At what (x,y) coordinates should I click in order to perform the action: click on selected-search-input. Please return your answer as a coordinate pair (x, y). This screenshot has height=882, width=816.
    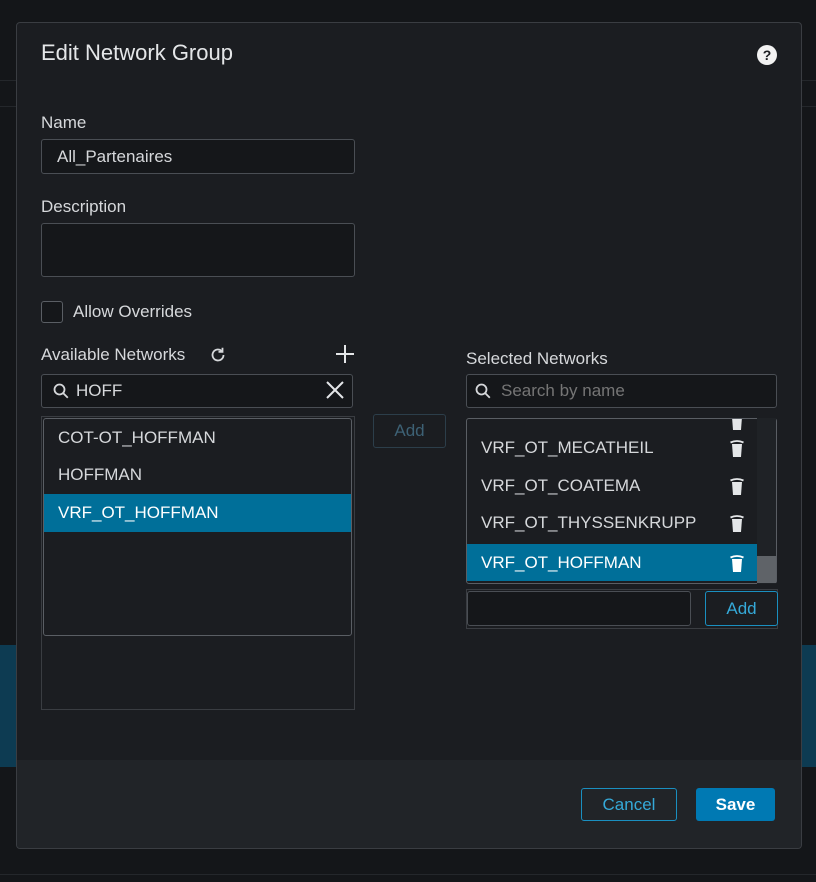
    Looking at the image, I should click on (621, 391).